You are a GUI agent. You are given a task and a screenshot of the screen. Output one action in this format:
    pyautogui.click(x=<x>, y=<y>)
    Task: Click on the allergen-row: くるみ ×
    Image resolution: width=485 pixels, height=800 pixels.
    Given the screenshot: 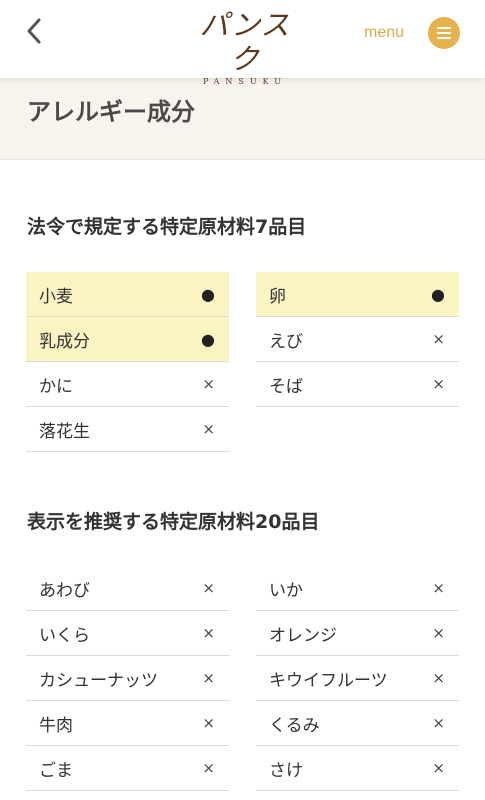 What is the action you would take?
    pyautogui.click(x=357, y=723)
    